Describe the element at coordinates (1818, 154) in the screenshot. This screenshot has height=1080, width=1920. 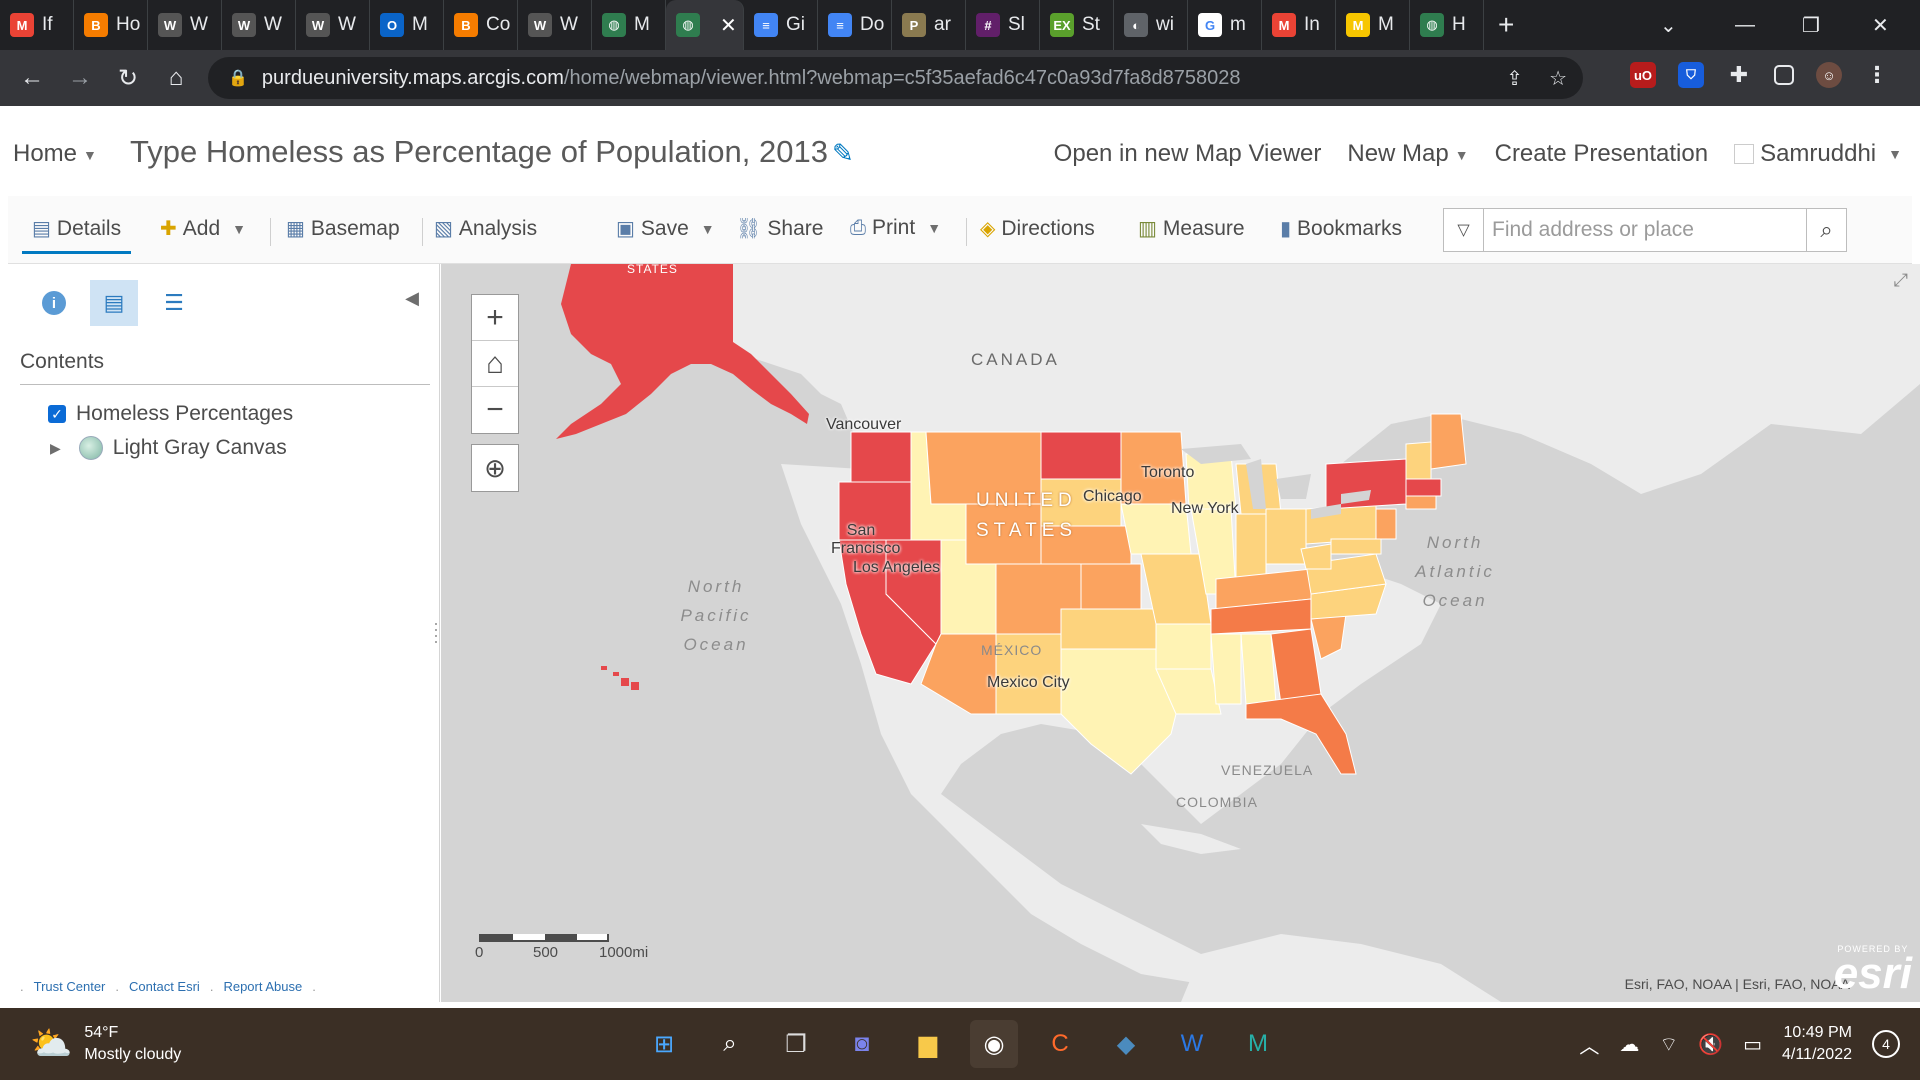
I see `user-menu: Samruddhi ▼` at that location.